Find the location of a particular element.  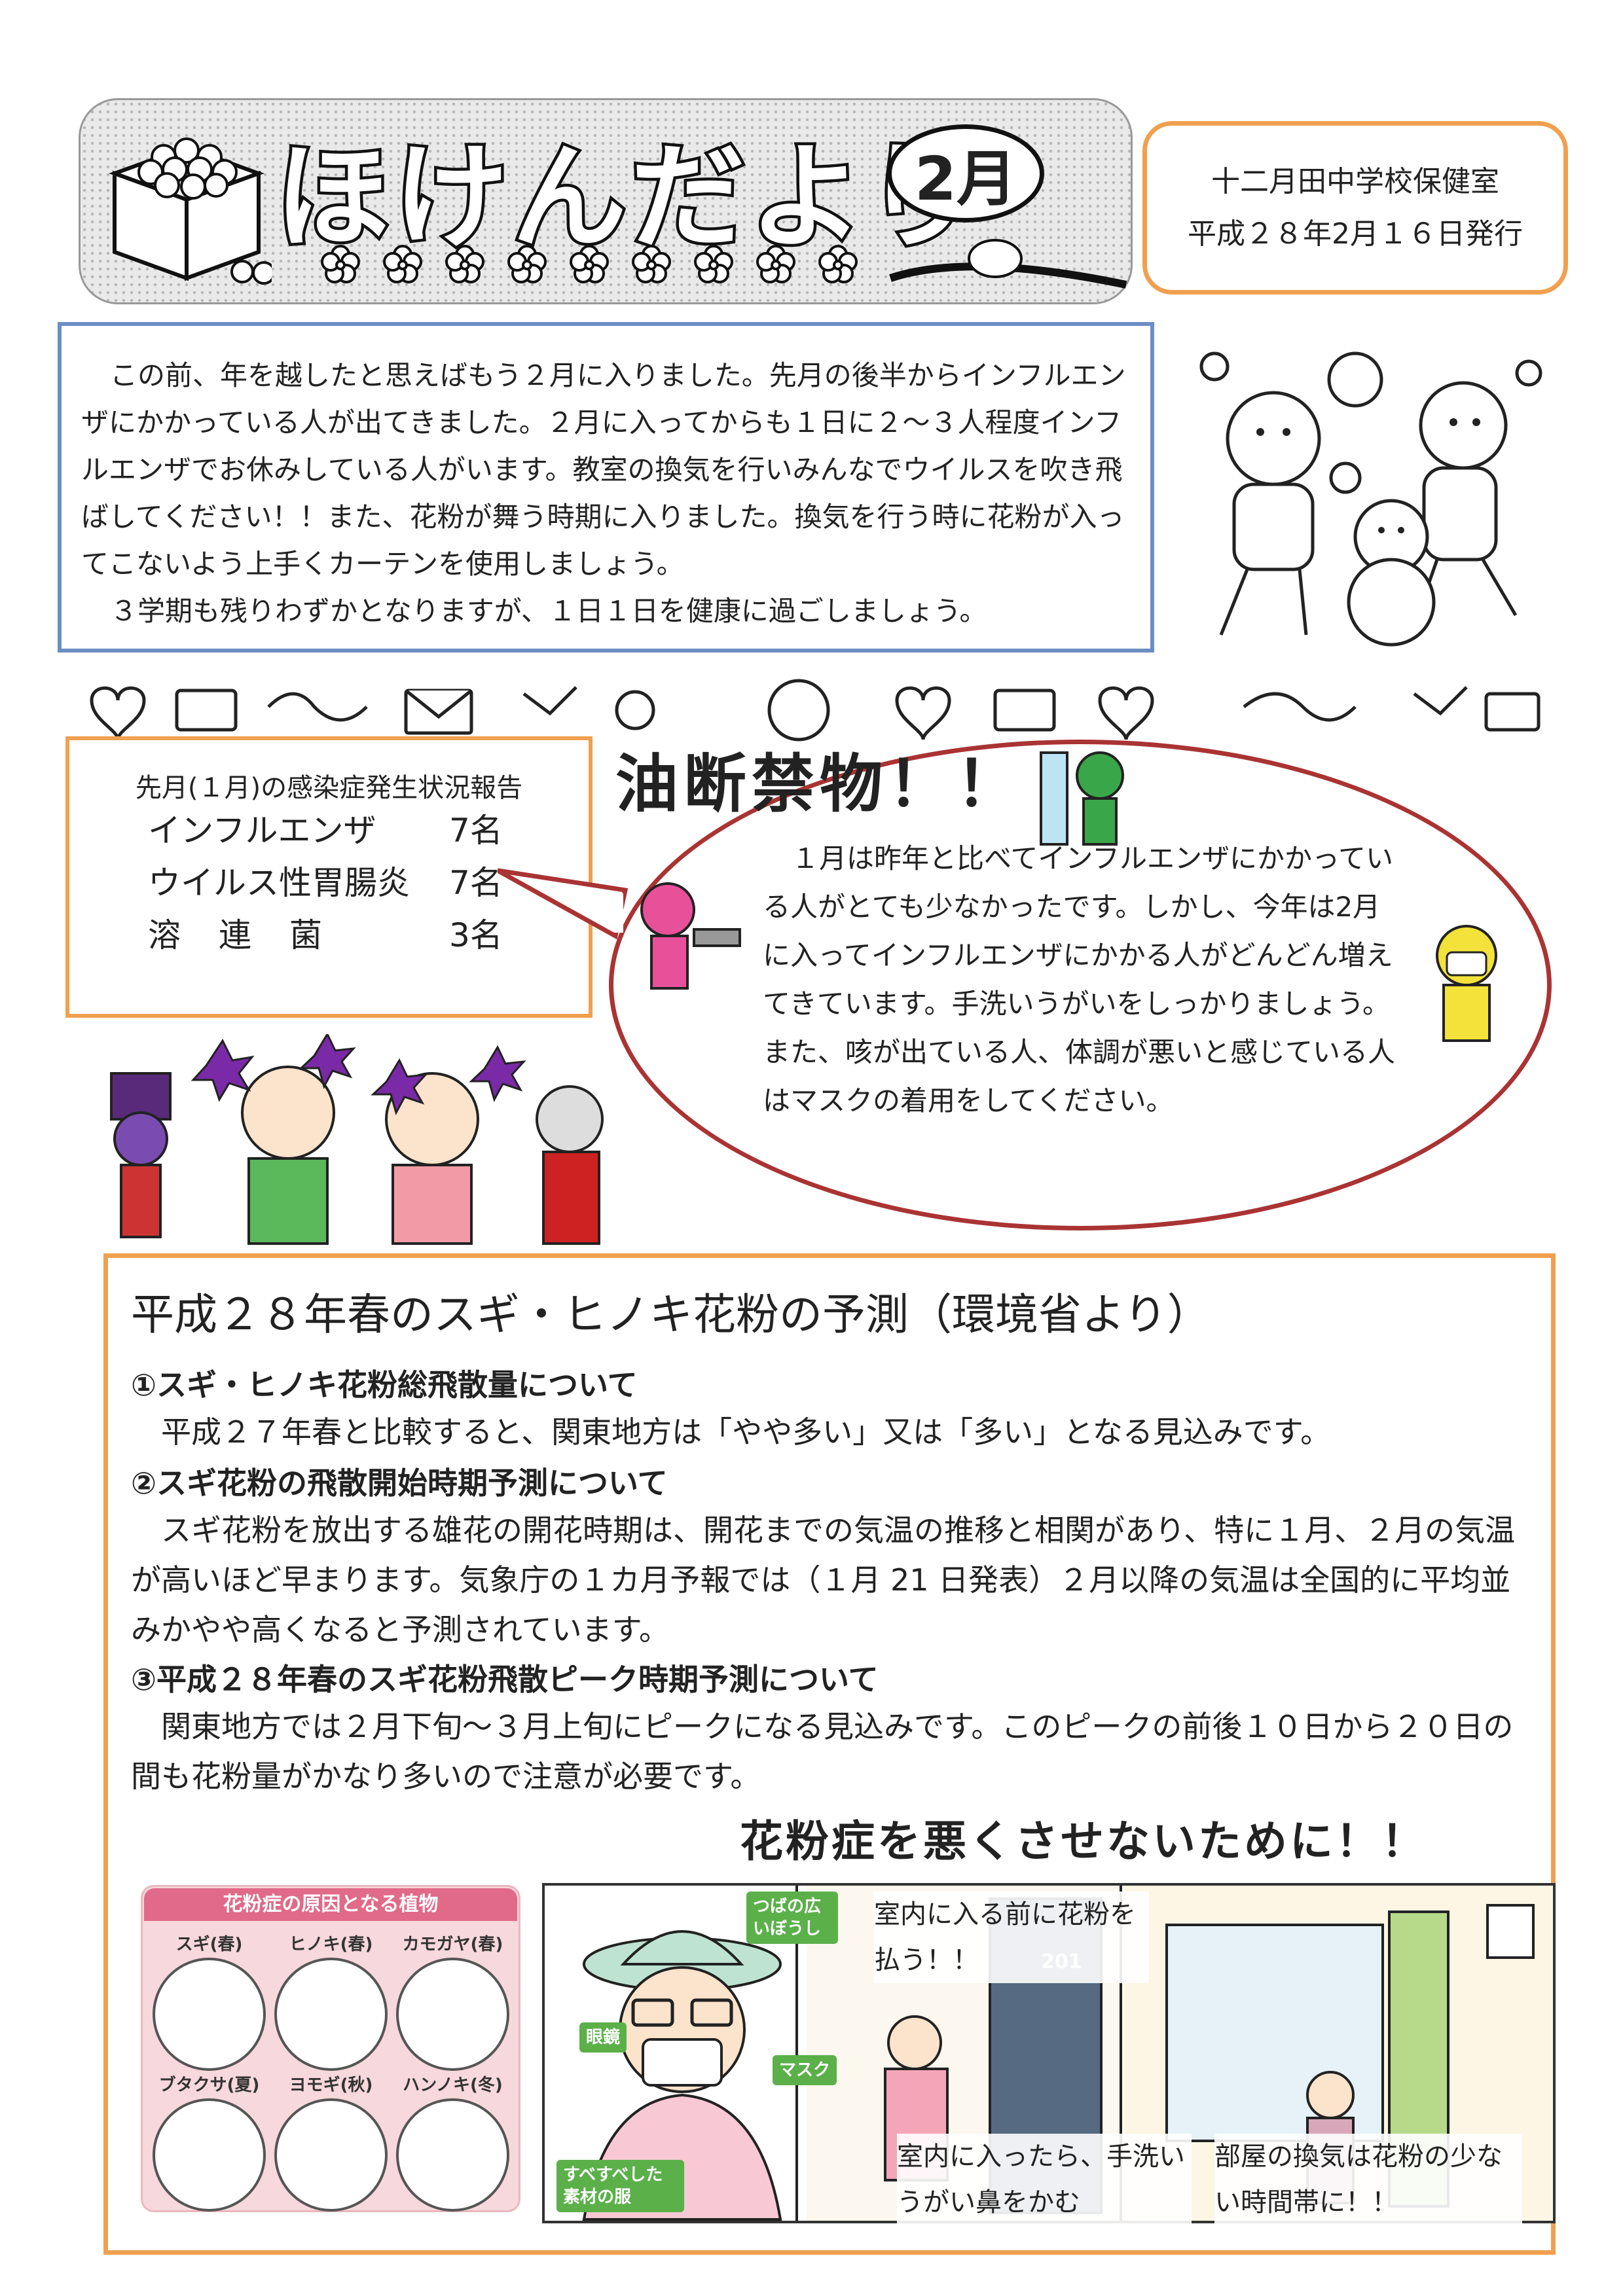

mask-tag: マスク is located at coordinates (805, 2070).